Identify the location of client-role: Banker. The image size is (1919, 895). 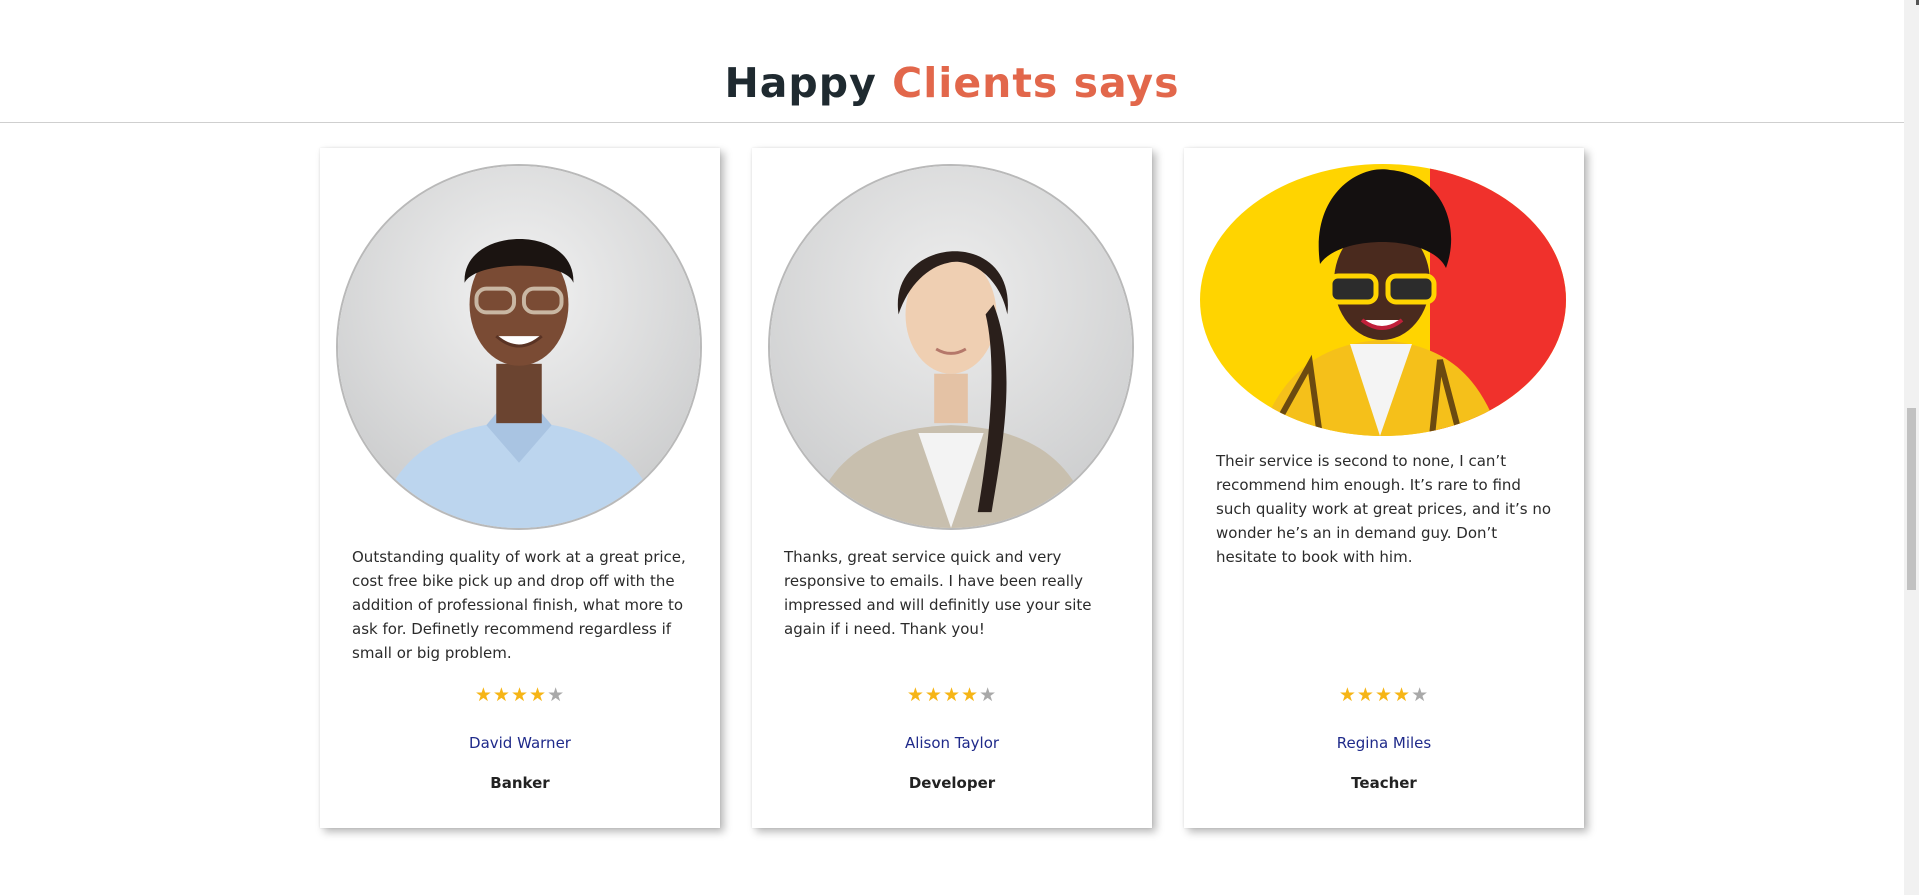
(520, 783).